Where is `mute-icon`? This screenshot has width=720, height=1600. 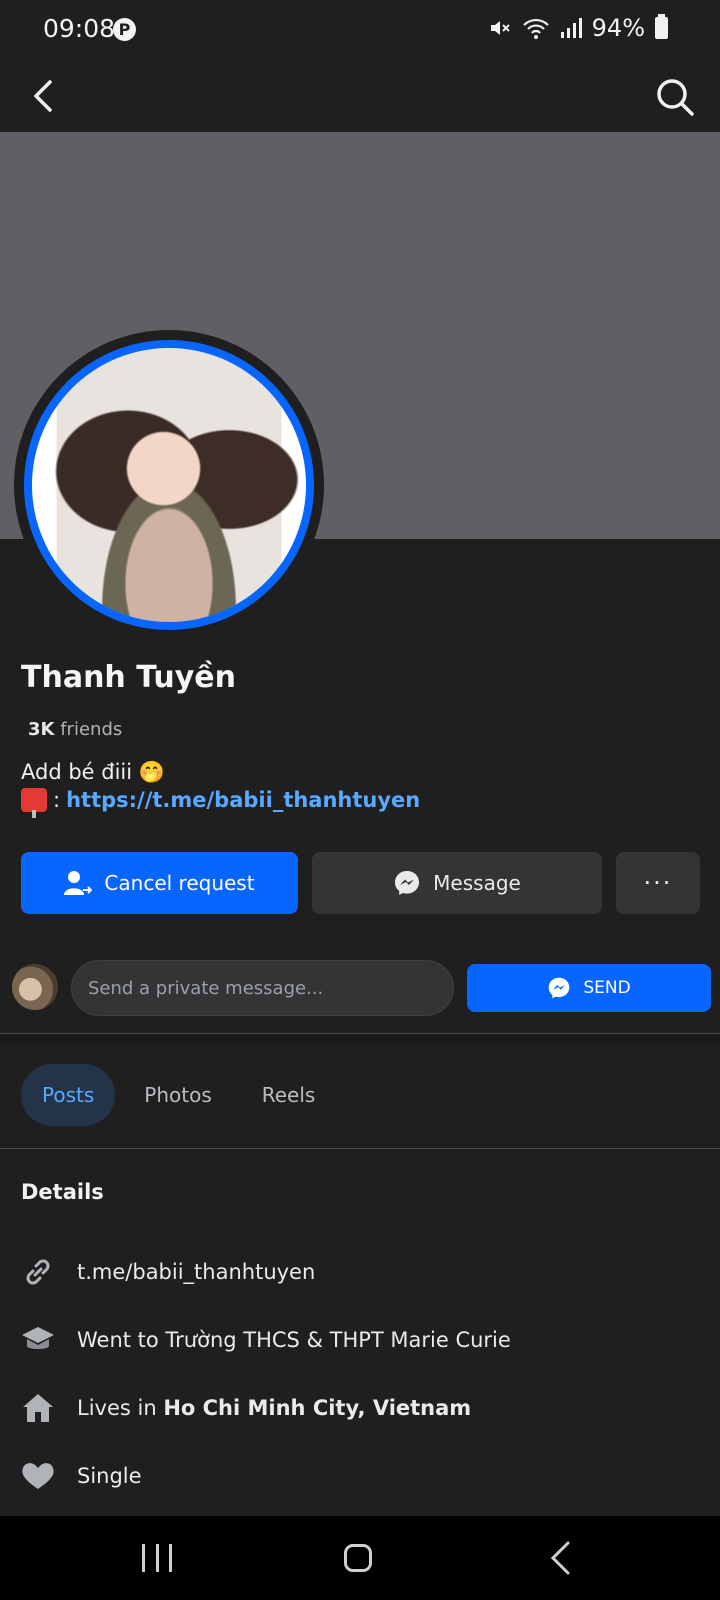
mute-icon is located at coordinates (500, 28).